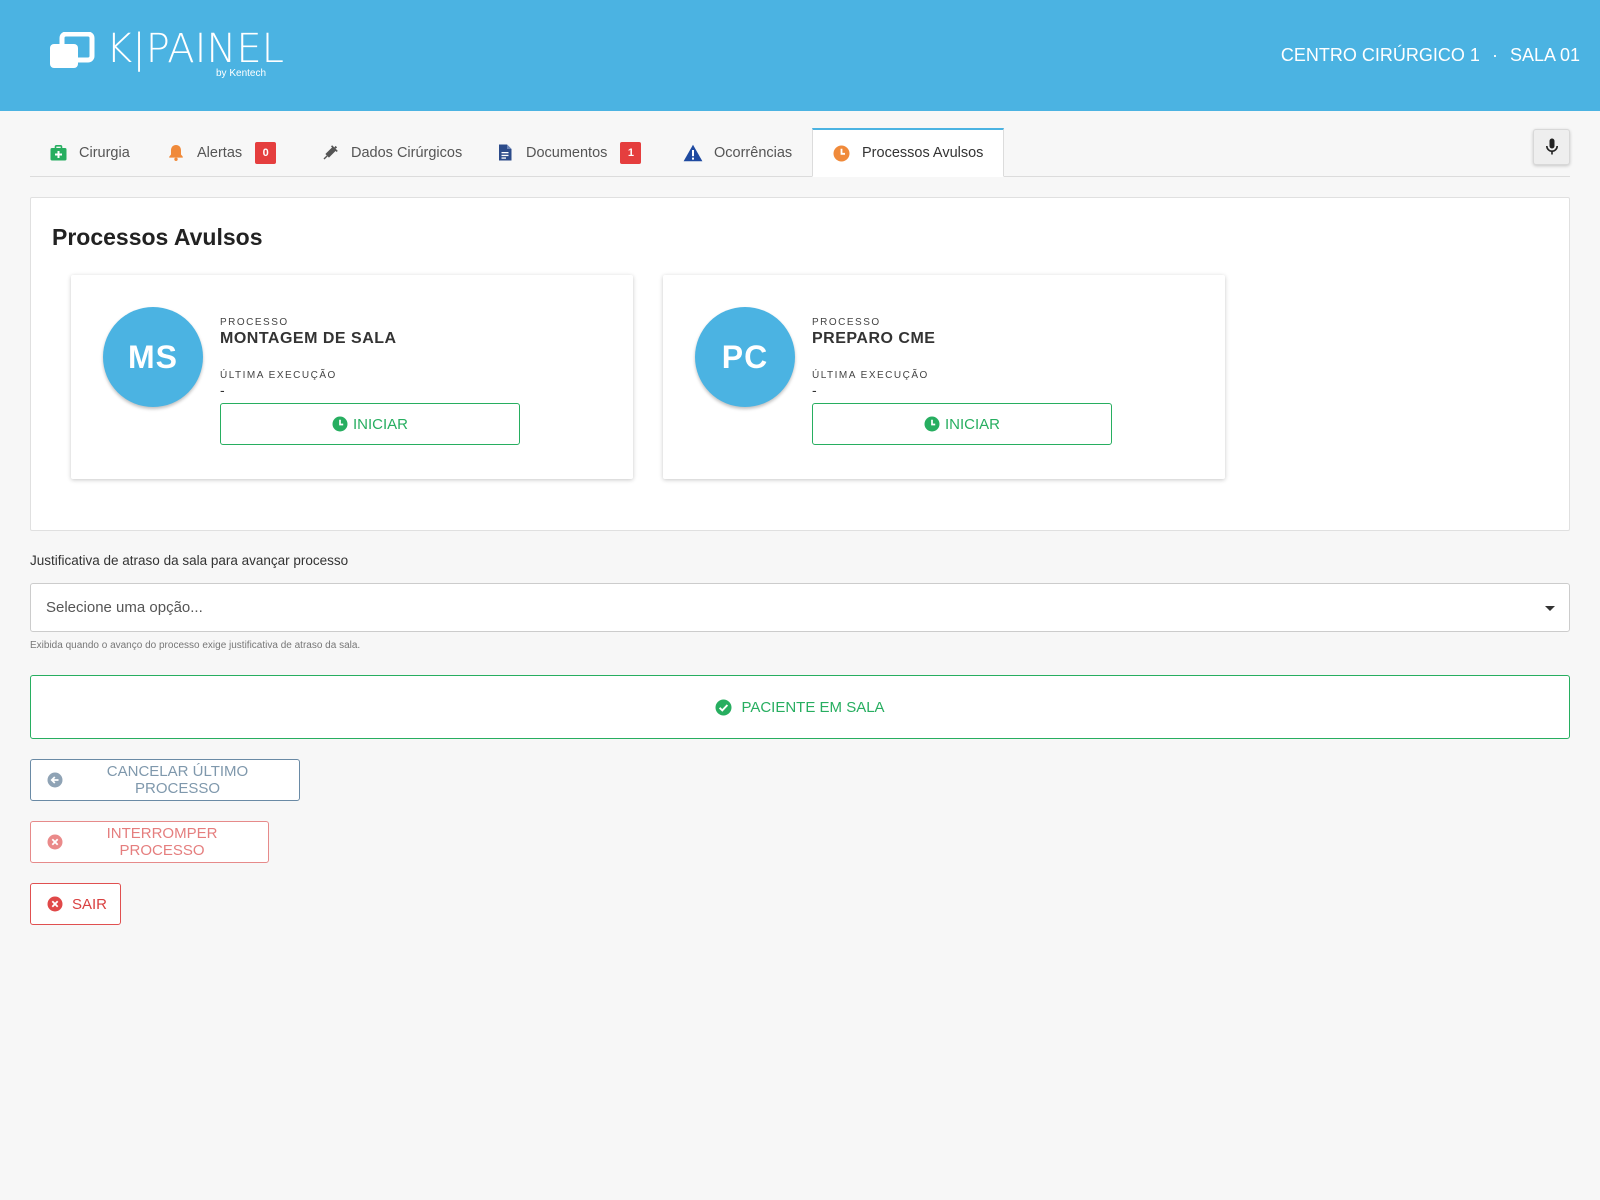 The height and width of the screenshot is (1200, 1600). I want to click on tab-processos-avulsos: Processos Avulsos, so click(908, 152).